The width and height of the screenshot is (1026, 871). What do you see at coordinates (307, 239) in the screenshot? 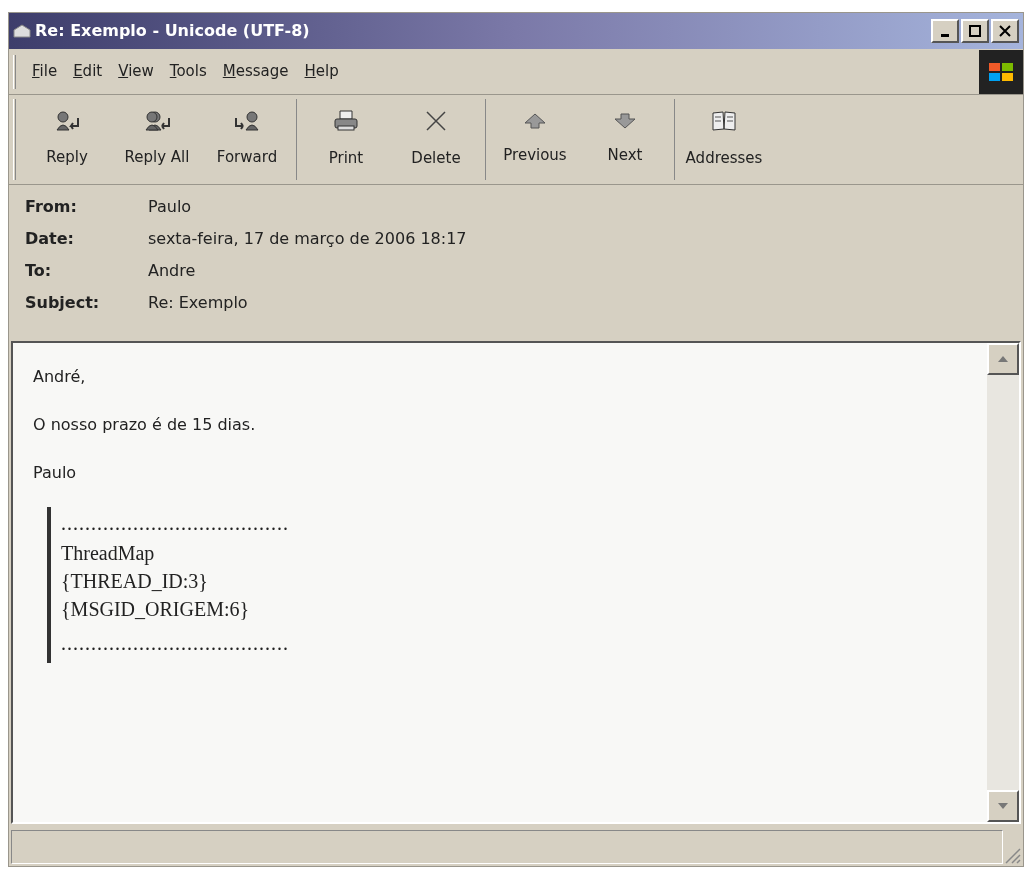
I see `header-value: sexta-feira, 17 de março de 2006 18:17` at bounding box center [307, 239].